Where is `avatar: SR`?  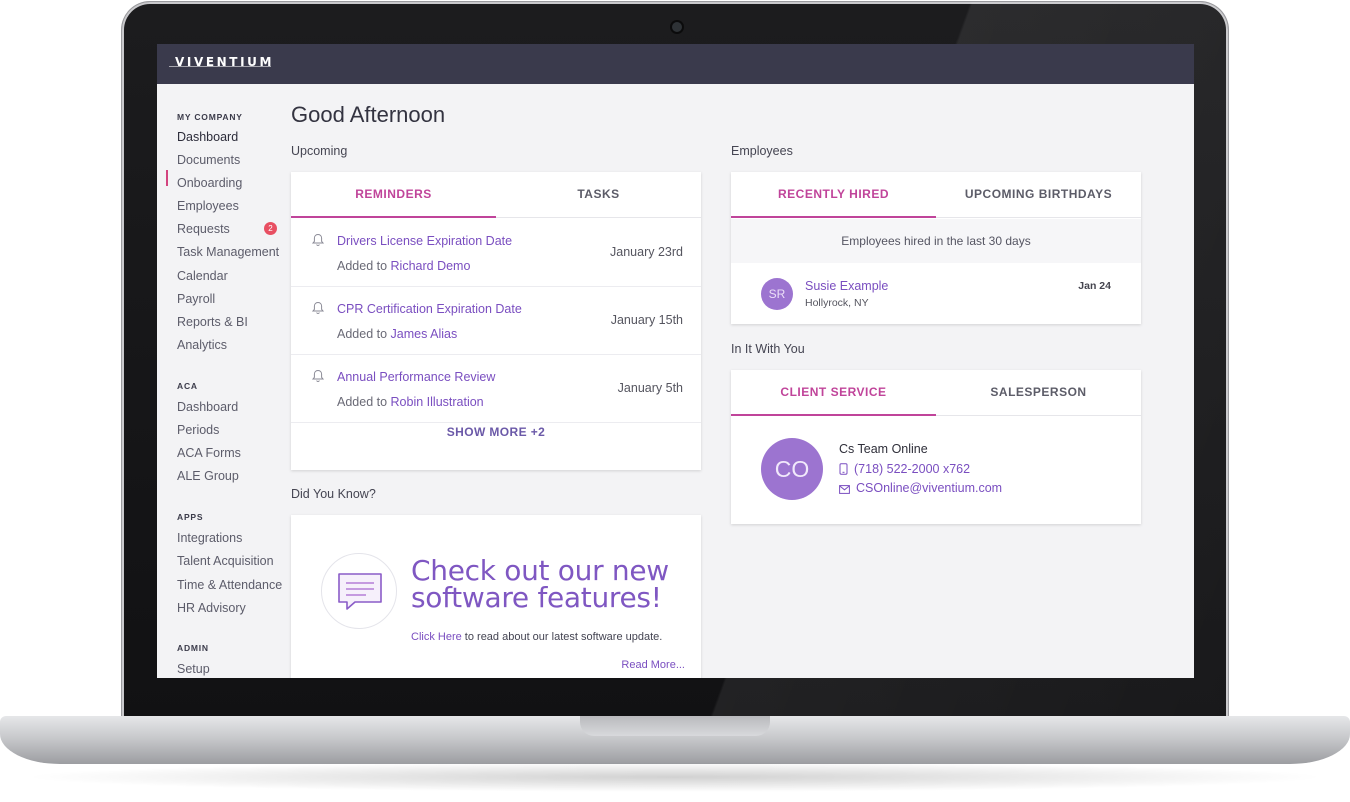
avatar: SR is located at coordinates (777, 294).